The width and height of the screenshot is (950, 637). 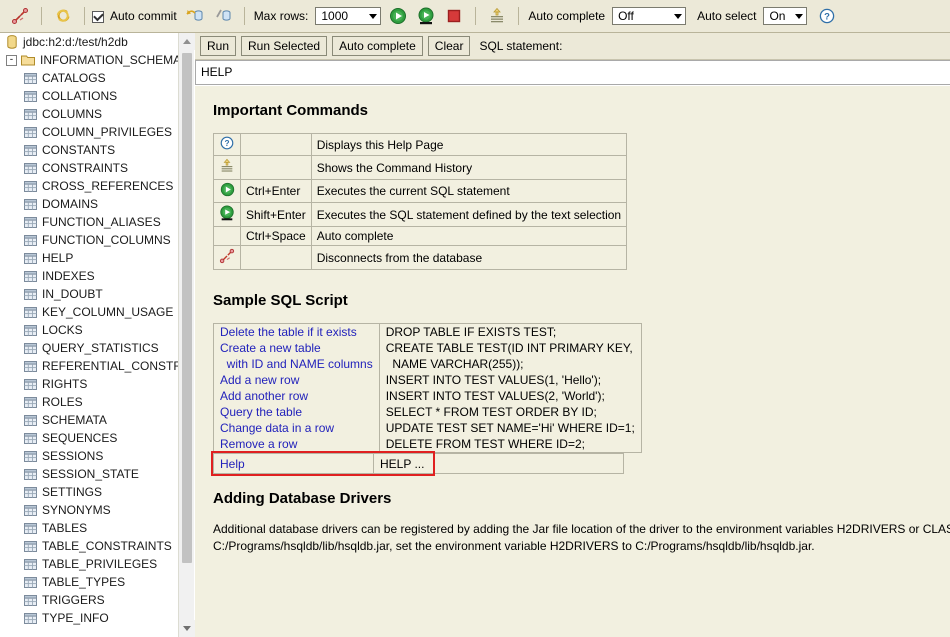 I want to click on tree-item-table: IN_DOUBT, so click(x=89, y=294).